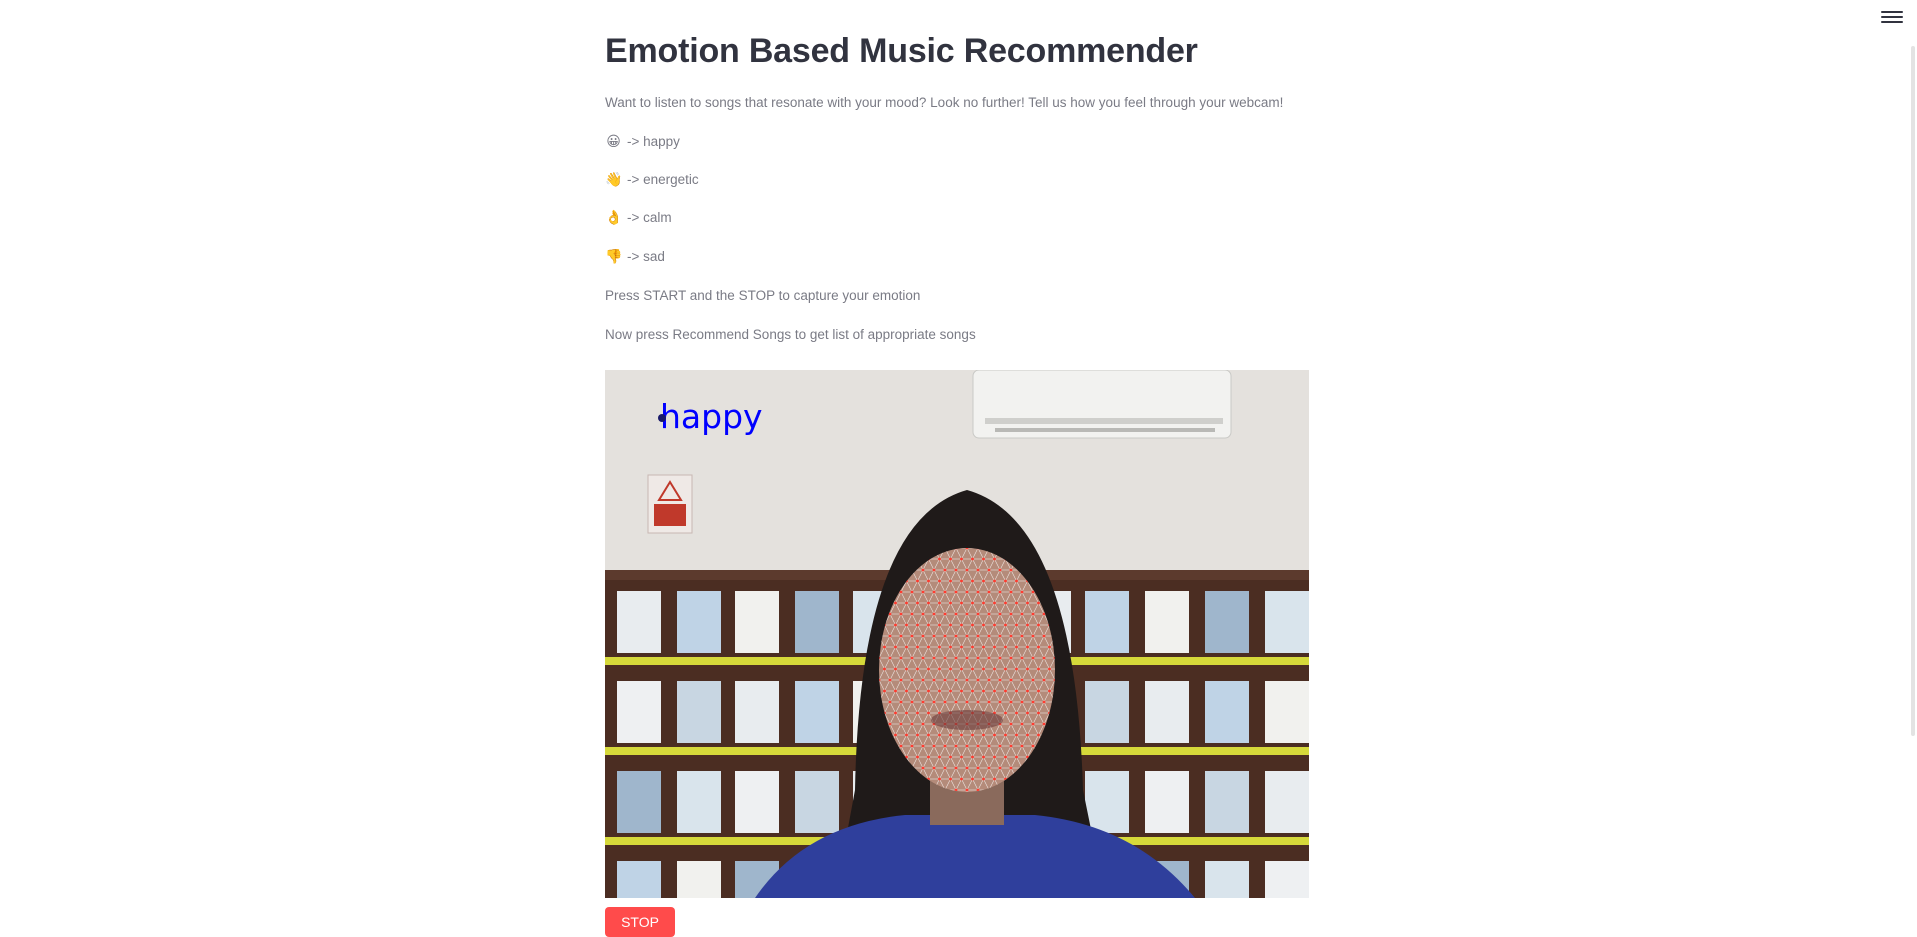  Describe the element at coordinates (649, 217) in the screenshot. I see `legend-label-calm: -> calm` at that location.